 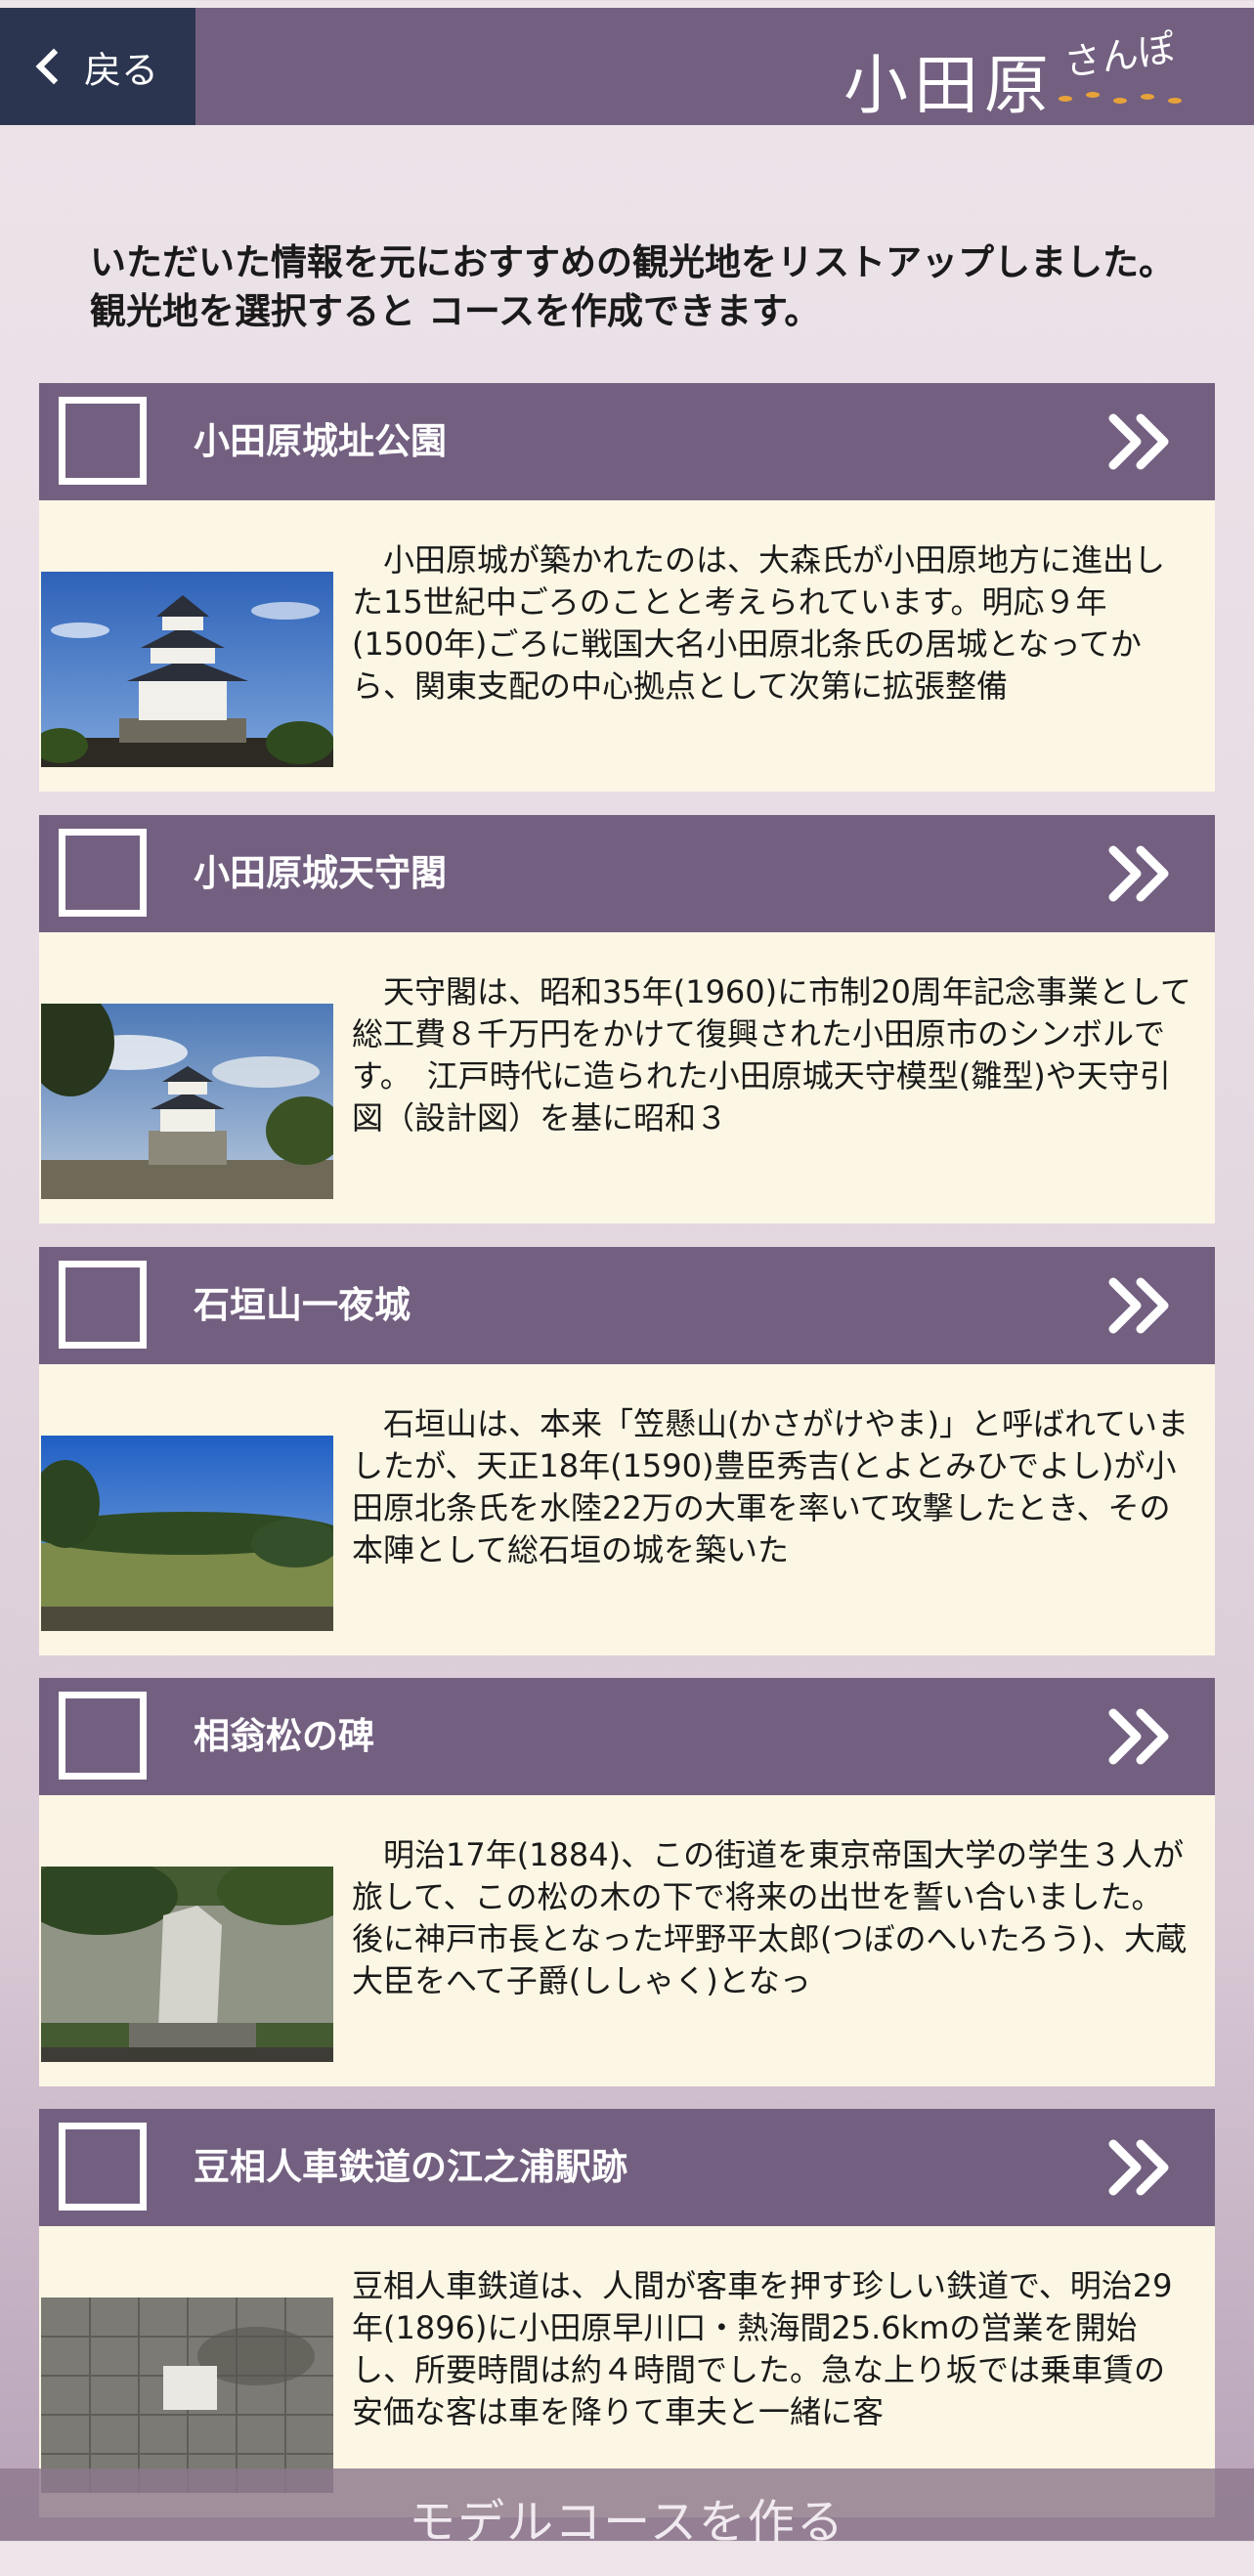 I want to click on spot-title: 小田原城址公園, so click(x=320, y=441).